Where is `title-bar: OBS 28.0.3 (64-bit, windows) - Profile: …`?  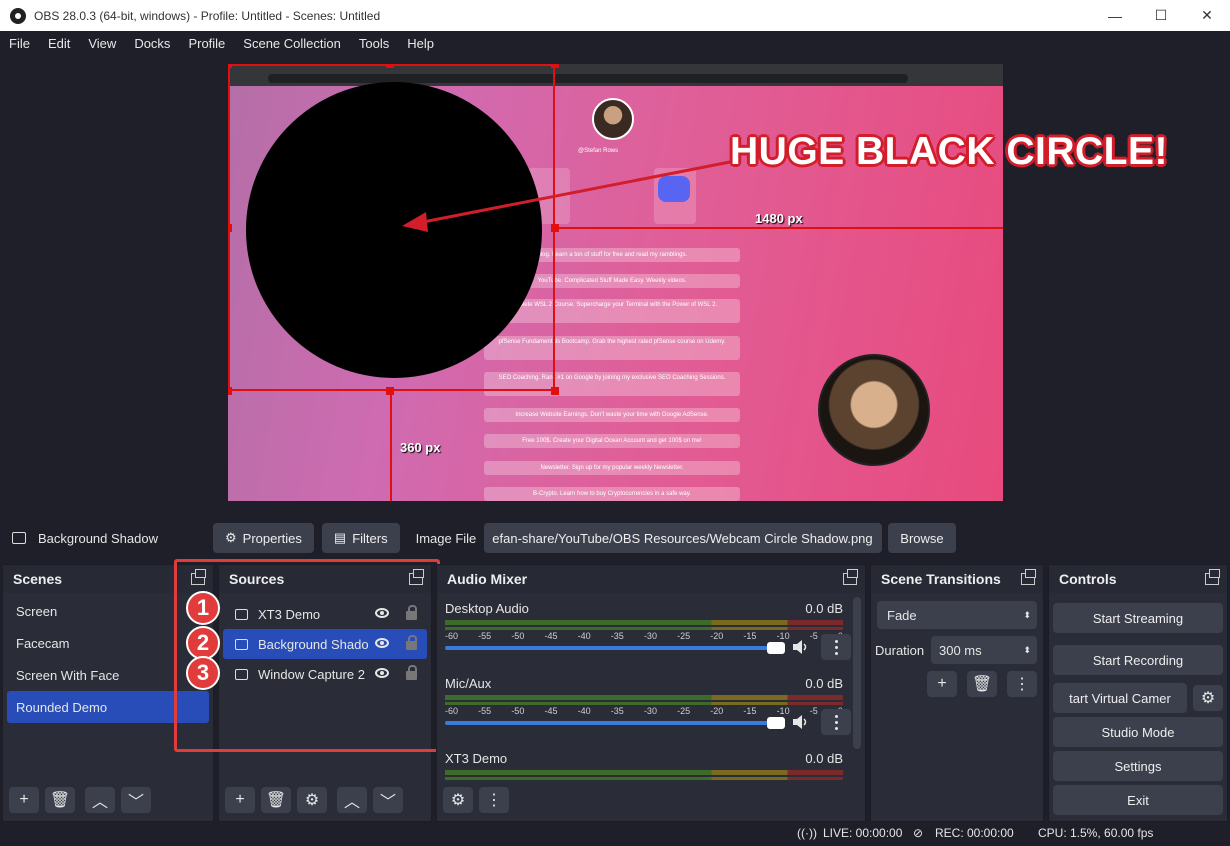 title-bar: OBS 28.0.3 (64-bit, windows) - Profile: … is located at coordinates (615, 15).